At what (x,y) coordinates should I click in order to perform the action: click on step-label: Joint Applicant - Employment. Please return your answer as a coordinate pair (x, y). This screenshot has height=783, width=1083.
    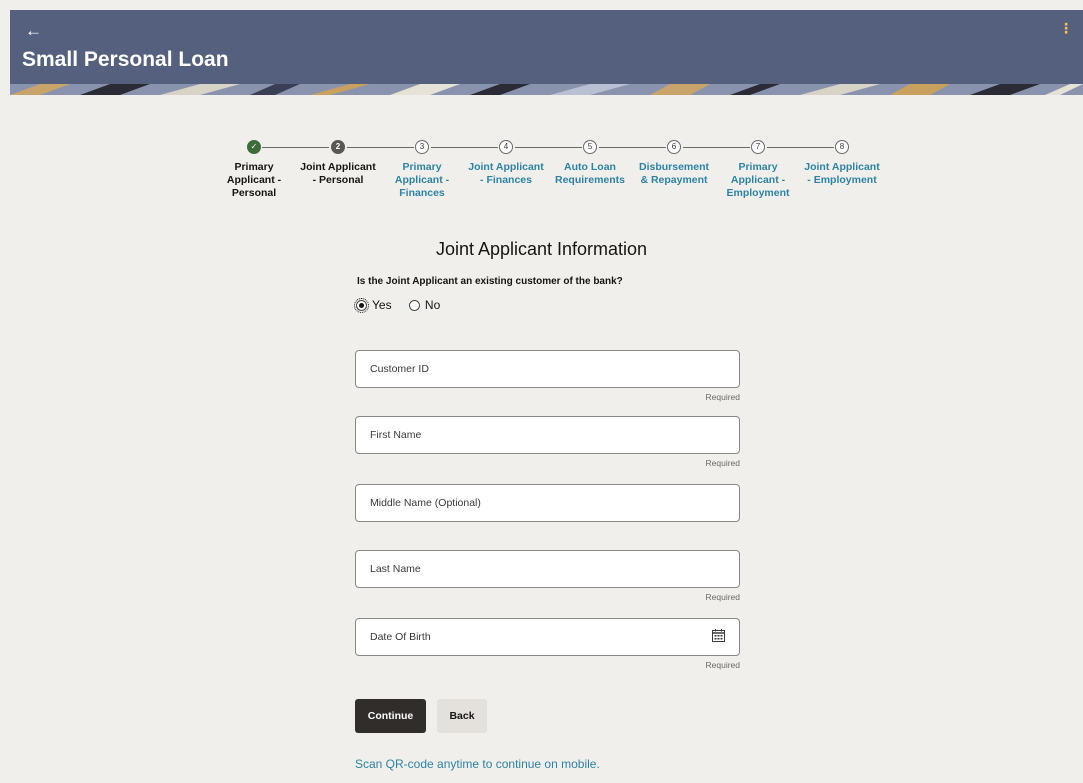
    Looking at the image, I should click on (842, 173).